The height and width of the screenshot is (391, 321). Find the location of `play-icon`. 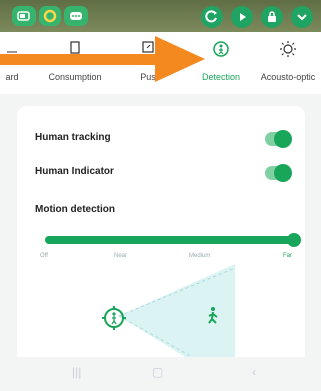

play-icon is located at coordinates (243, 17).